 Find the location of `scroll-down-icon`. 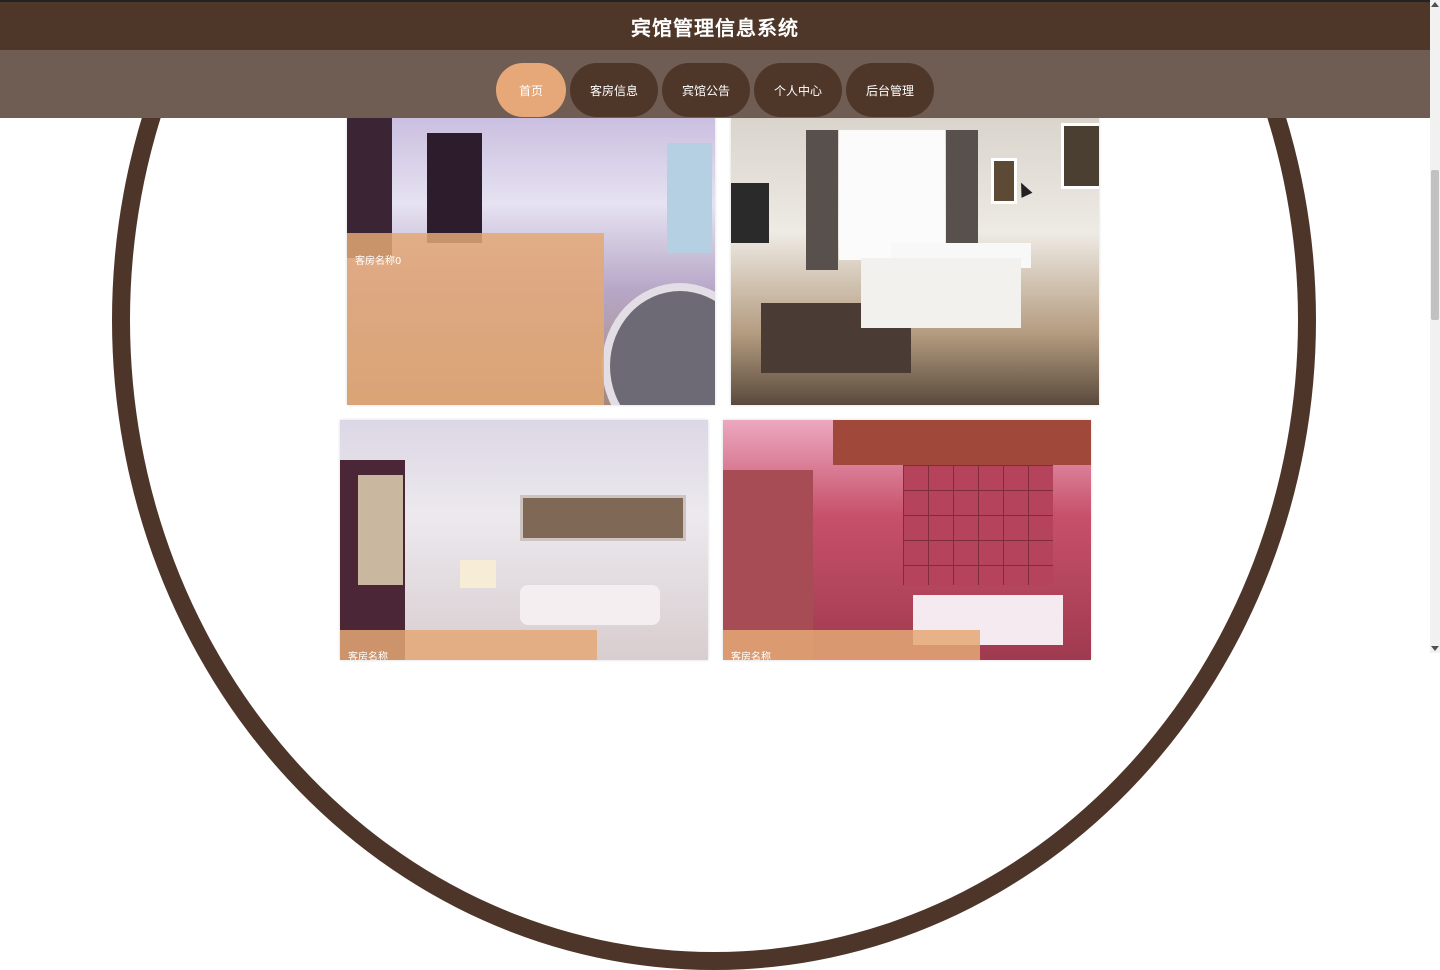

scroll-down-icon is located at coordinates (1435, 648).